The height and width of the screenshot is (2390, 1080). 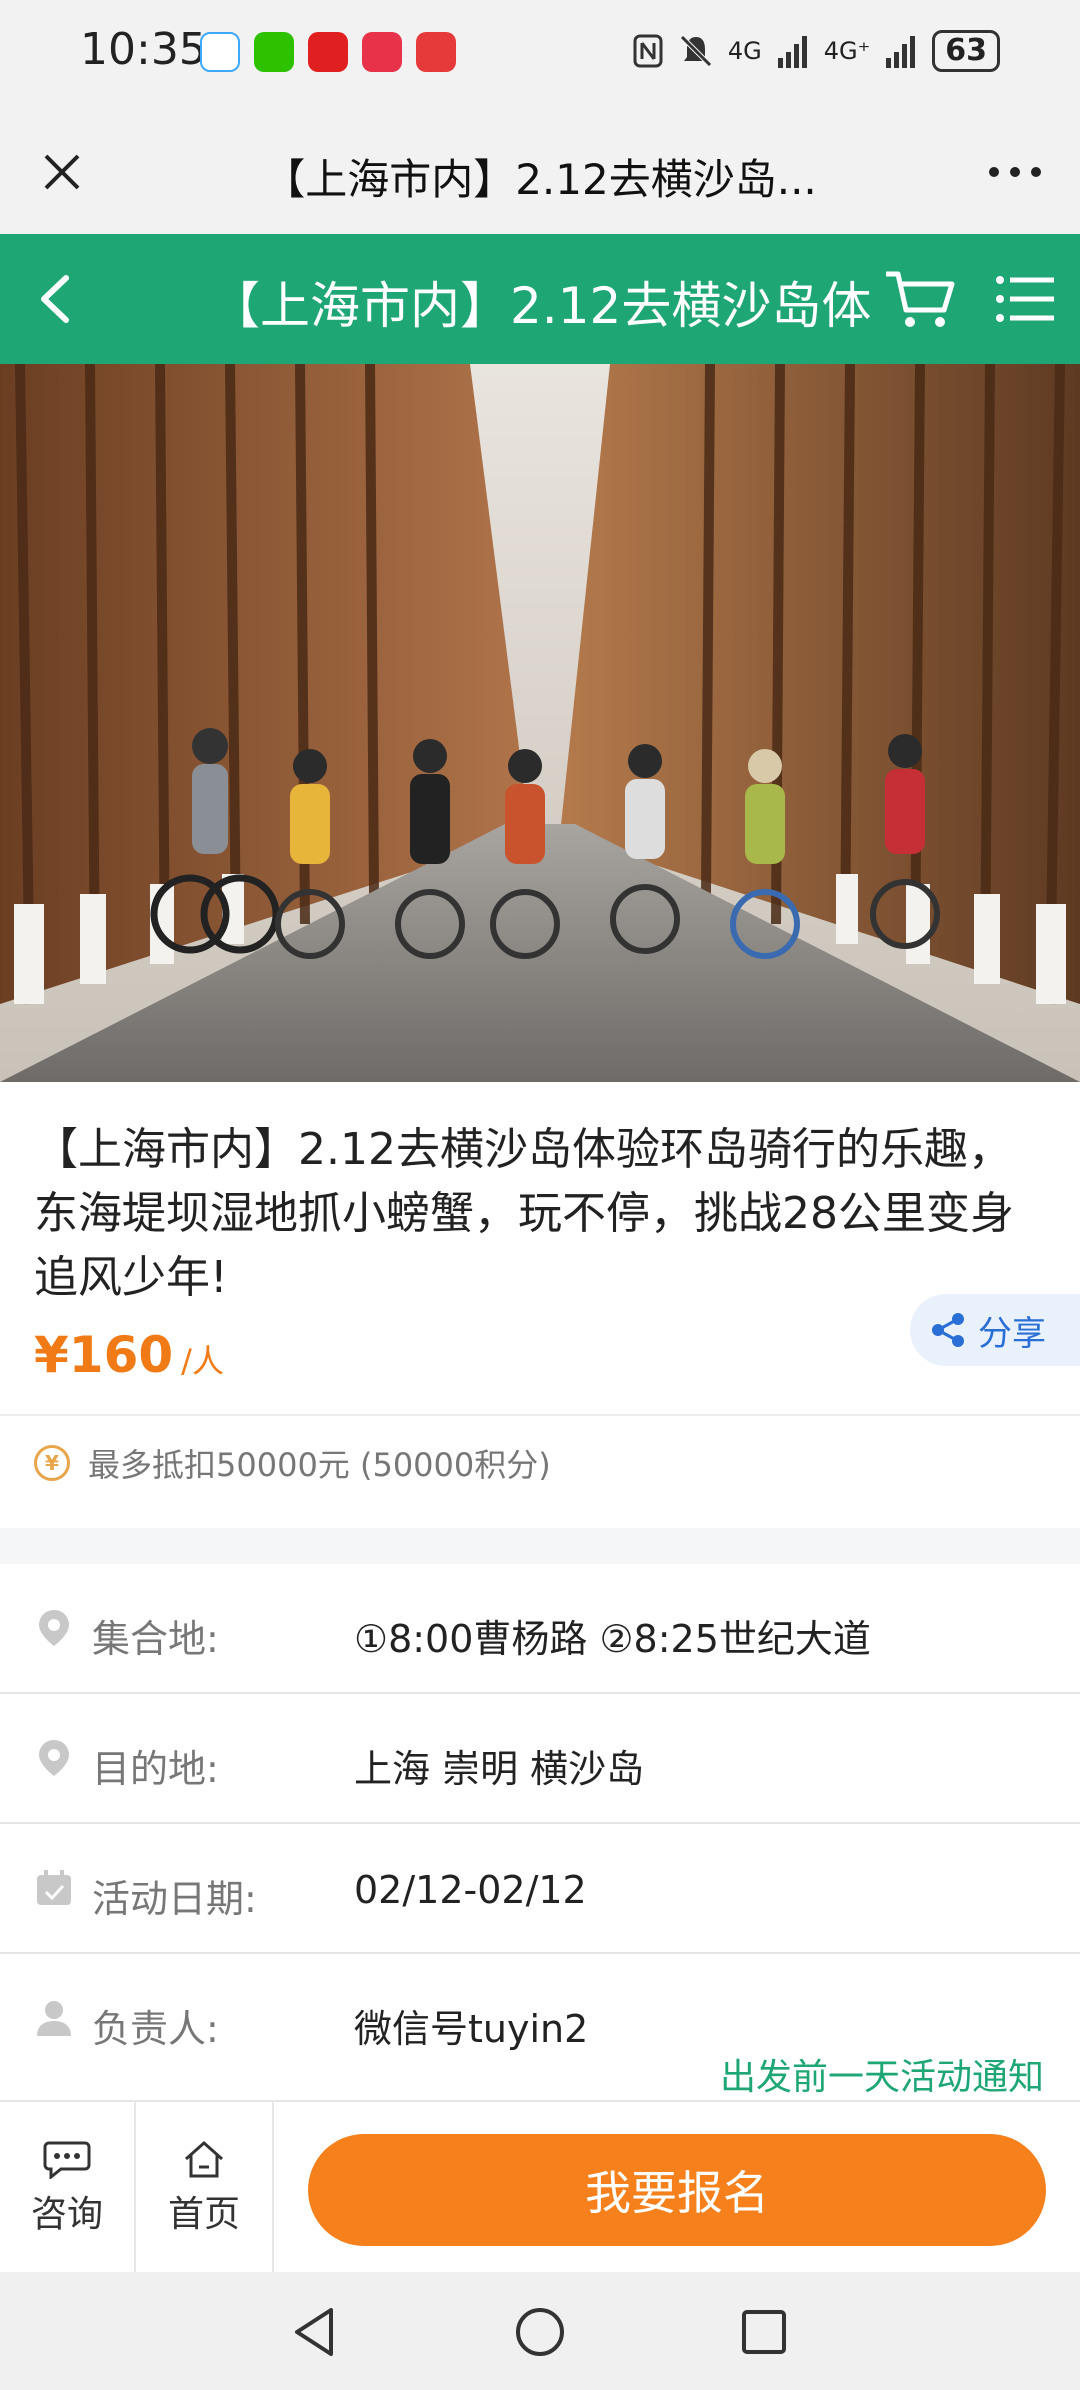 What do you see at coordinates (1015, 172) in the screenshot?
I see `more-options-icon` at bounding box center [1015, 172].